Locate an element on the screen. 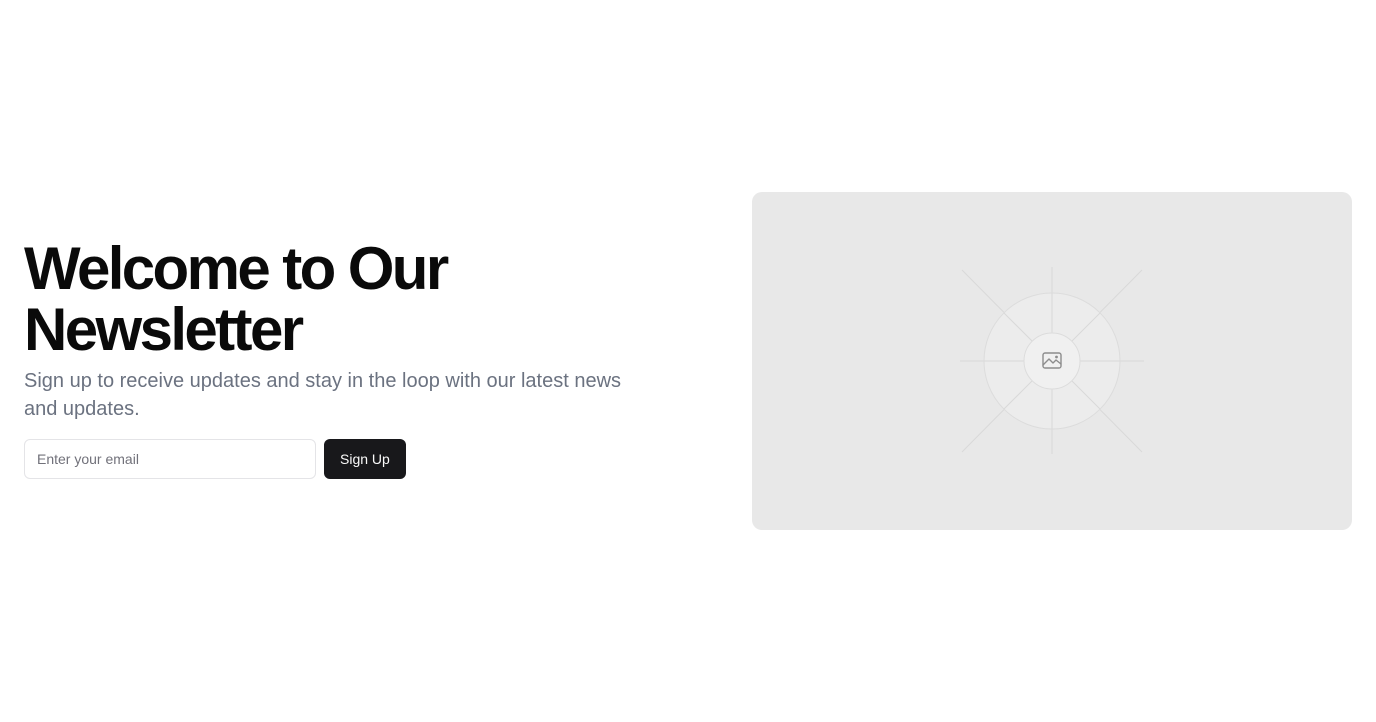 This screenshot has height=722, width=1376. placeholder-inner-circle is located at coordinates (1052, 361).